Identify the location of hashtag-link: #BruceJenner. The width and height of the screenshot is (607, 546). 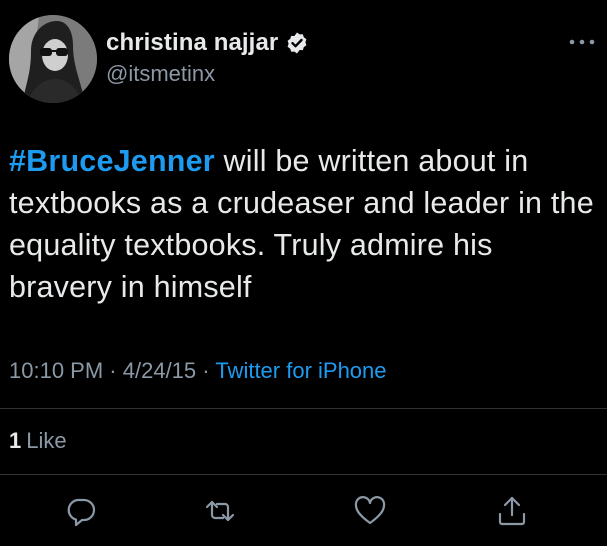
(112, 161).